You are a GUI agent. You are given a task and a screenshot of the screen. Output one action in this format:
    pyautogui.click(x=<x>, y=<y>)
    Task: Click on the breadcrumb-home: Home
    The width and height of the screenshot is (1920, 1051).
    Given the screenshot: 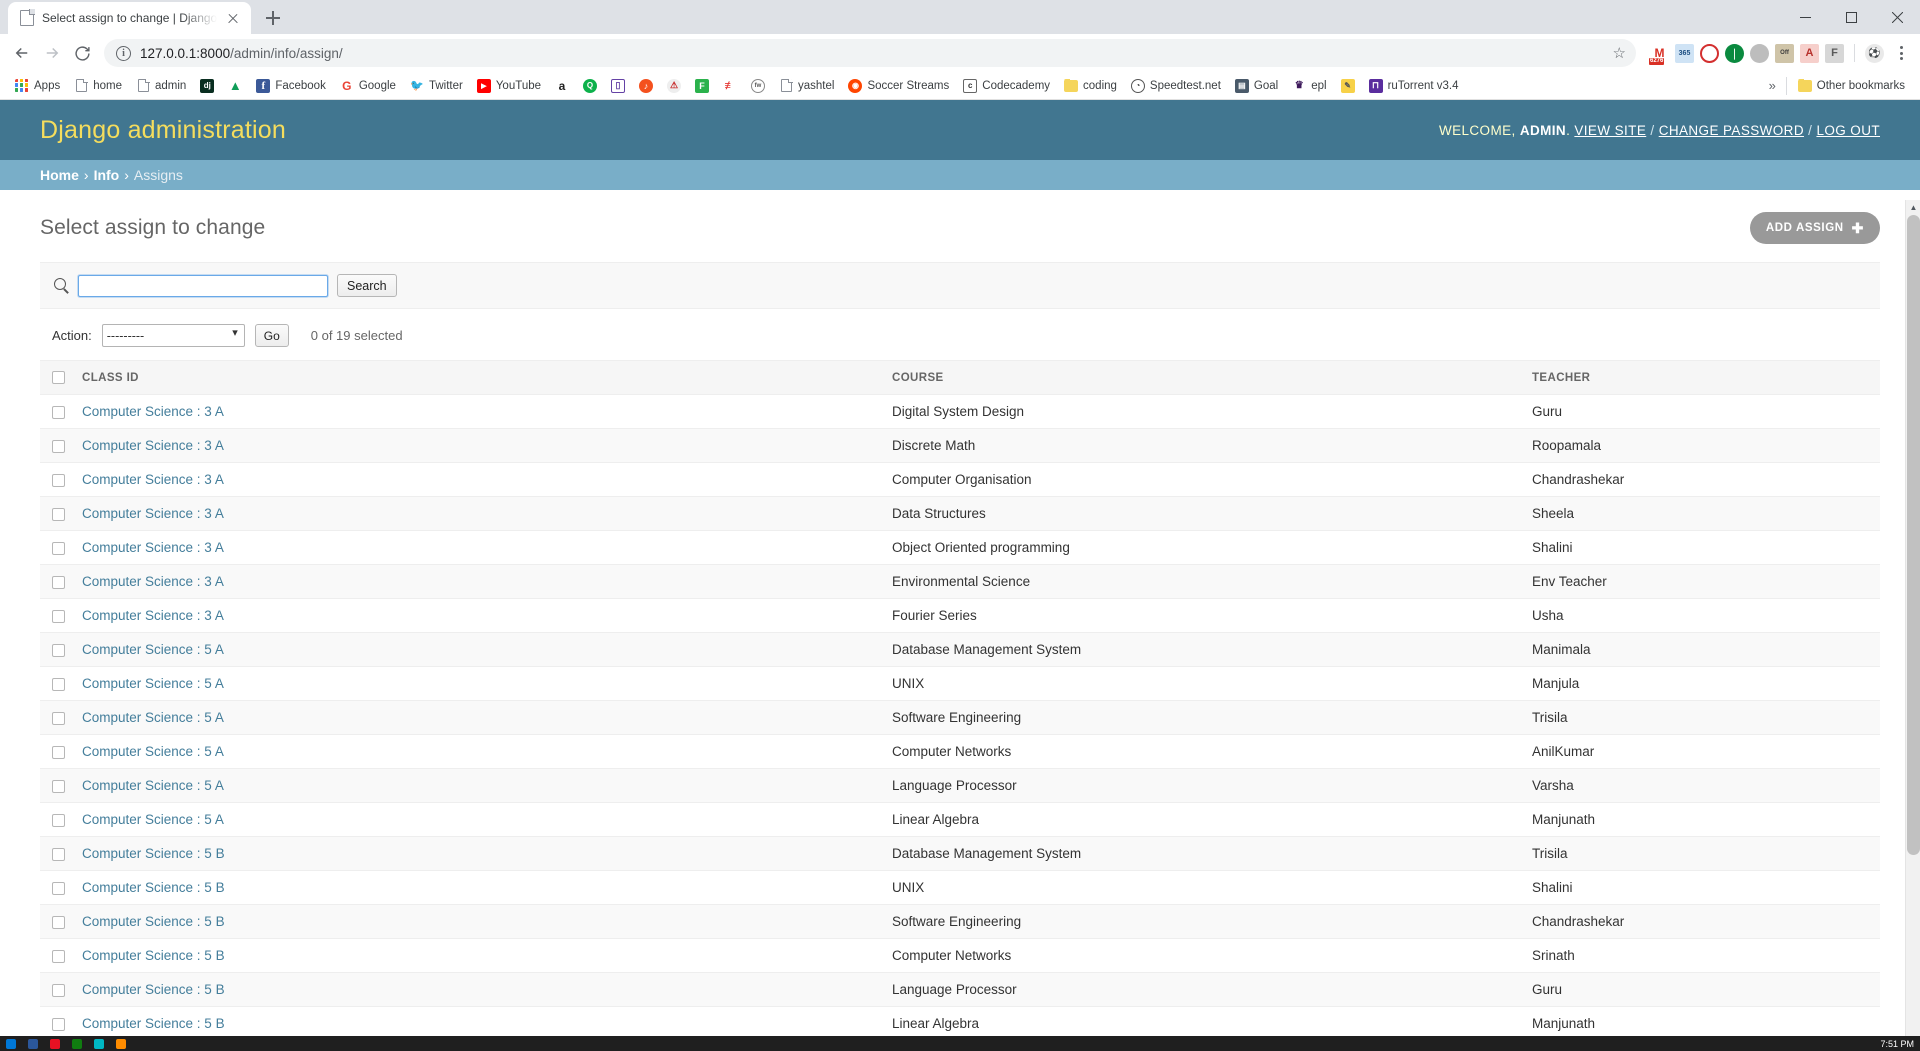 What is the action you would take?
    pyautogui.click(x=59, y=175)
    